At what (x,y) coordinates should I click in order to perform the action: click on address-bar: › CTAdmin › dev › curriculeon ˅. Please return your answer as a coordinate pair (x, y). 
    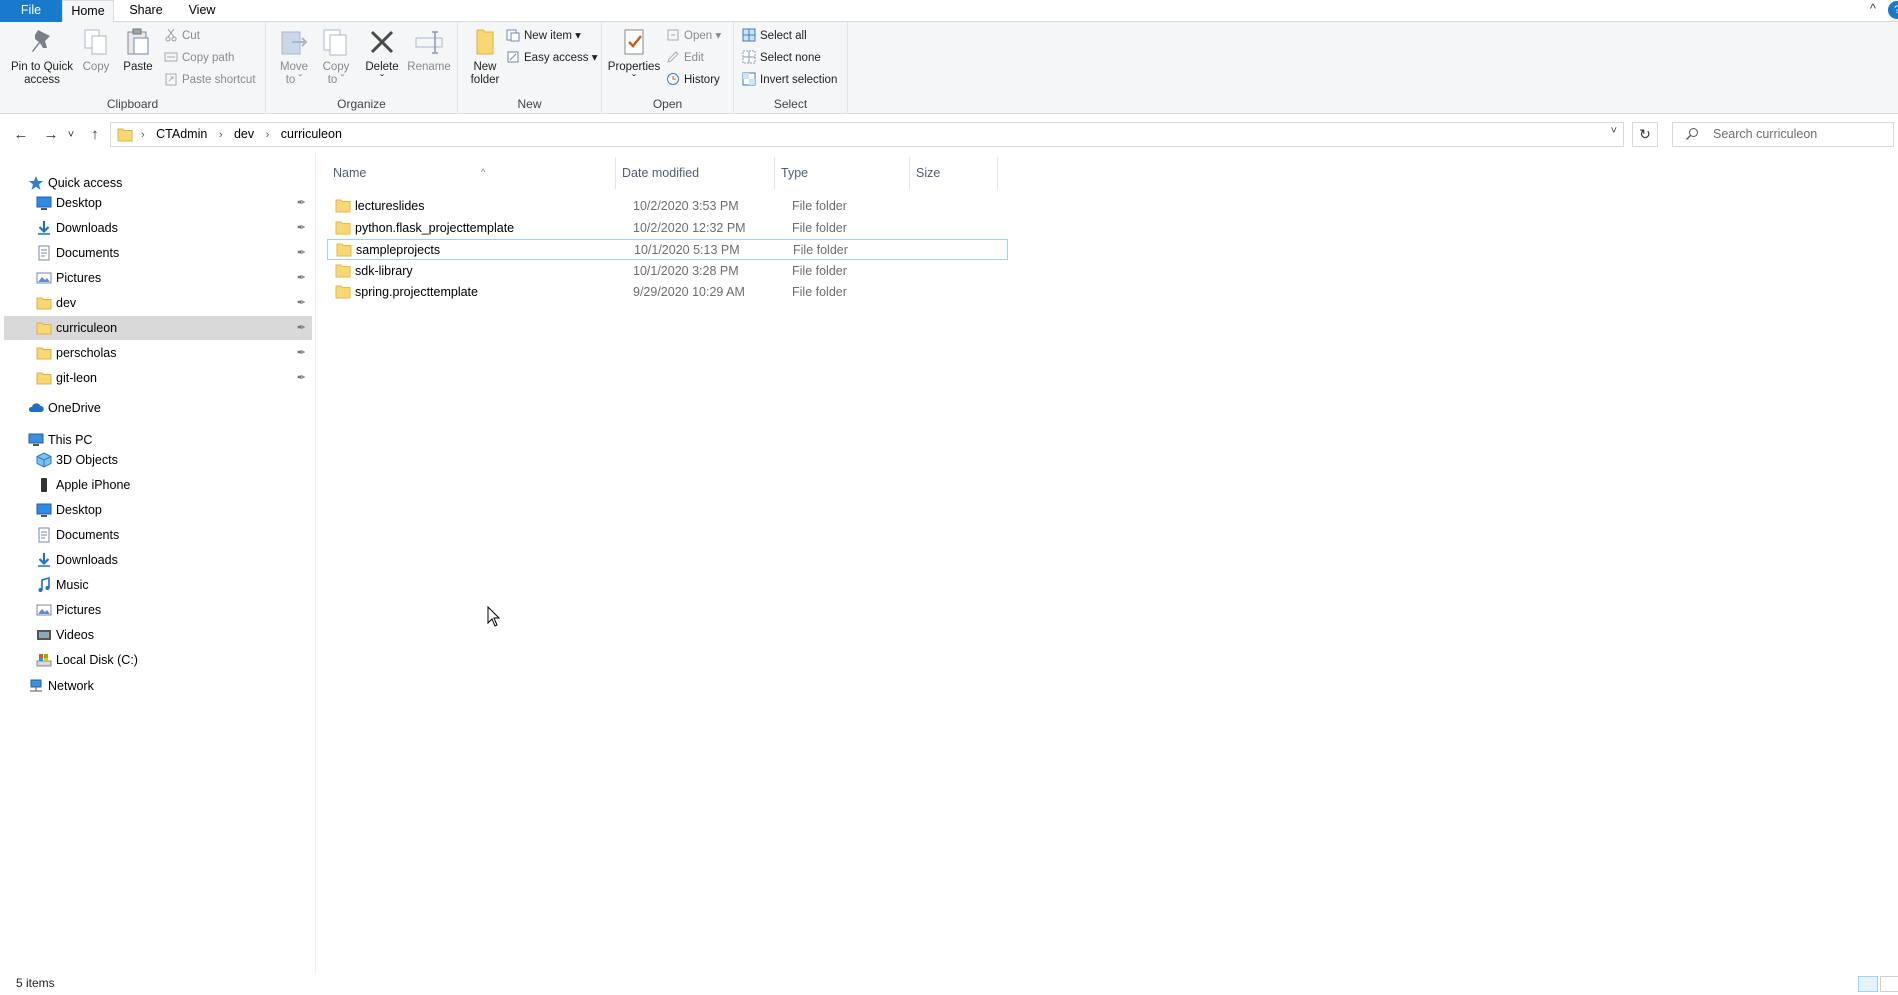
    Looking at the image, I should click on (867, 134).